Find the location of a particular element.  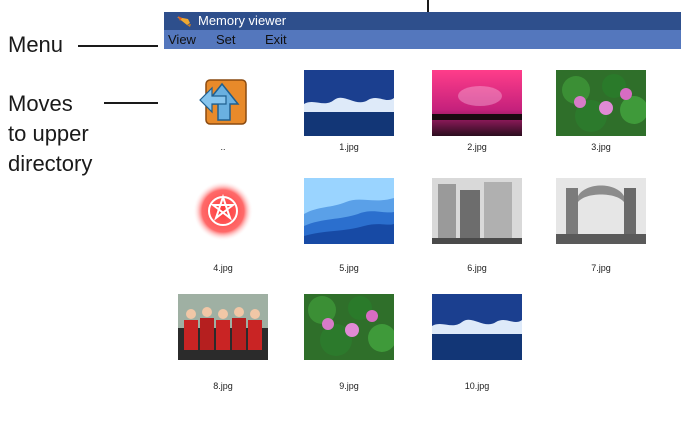

thumbnail-caption: 3.jpg is located at coordinates (601, 147).